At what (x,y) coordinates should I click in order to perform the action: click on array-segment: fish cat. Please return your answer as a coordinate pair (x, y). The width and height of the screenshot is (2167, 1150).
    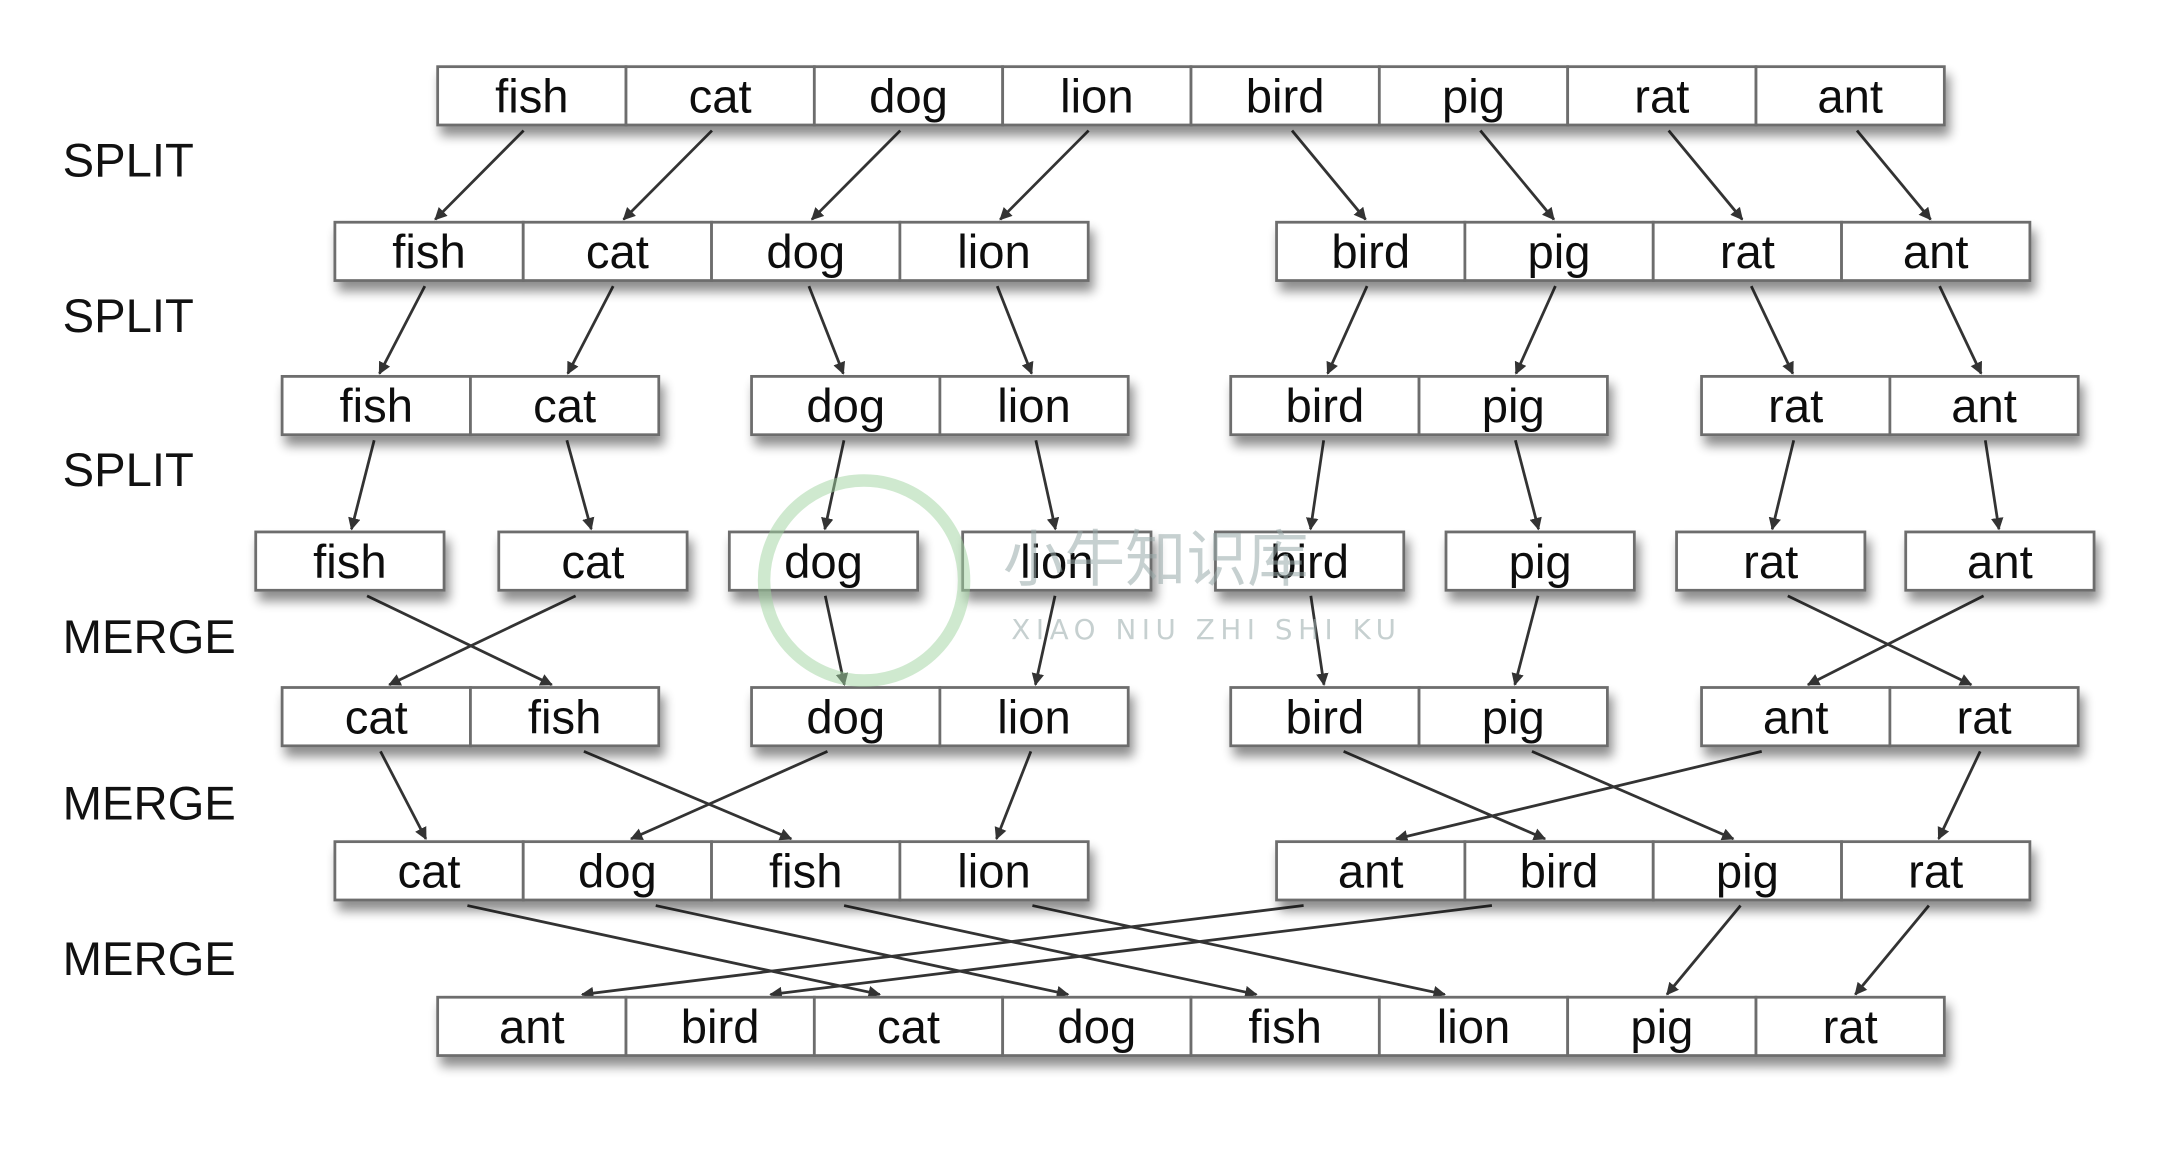
    Looking at the image, I should click on (470, 406).